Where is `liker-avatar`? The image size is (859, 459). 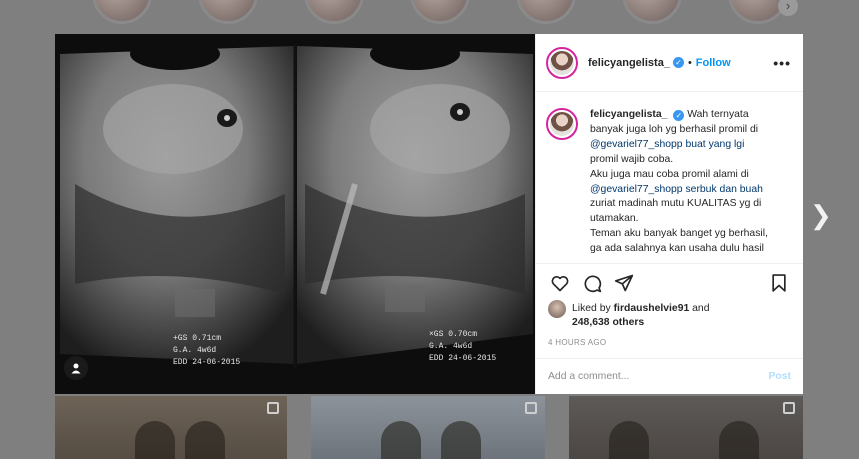
liker-avatar is located at coordinates (557, 309).